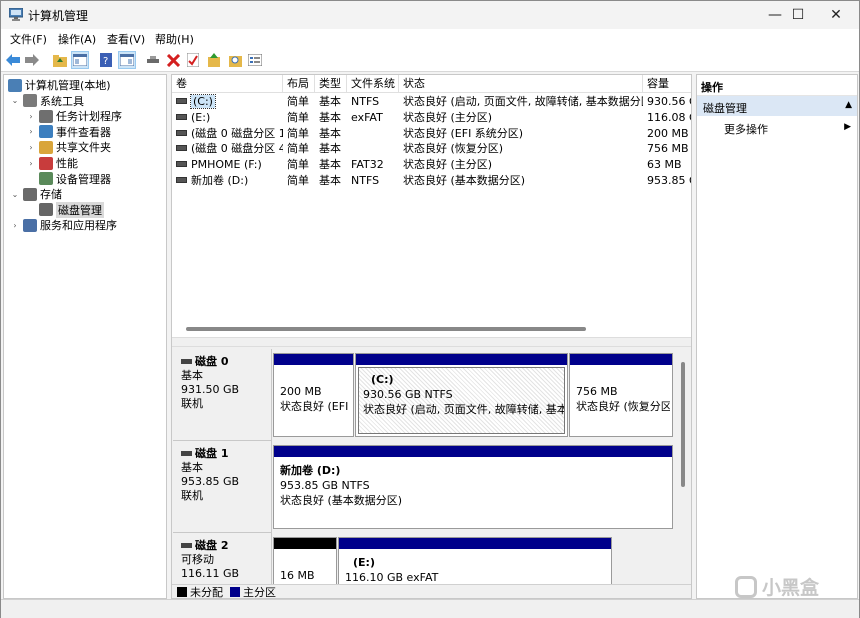 The image size is (860, 618). I want to click on volume-row: 新加卷 (D:) 简单基本 NTFS 状态良好 (基本数据分区) 953.85 G, so click(431, 181).